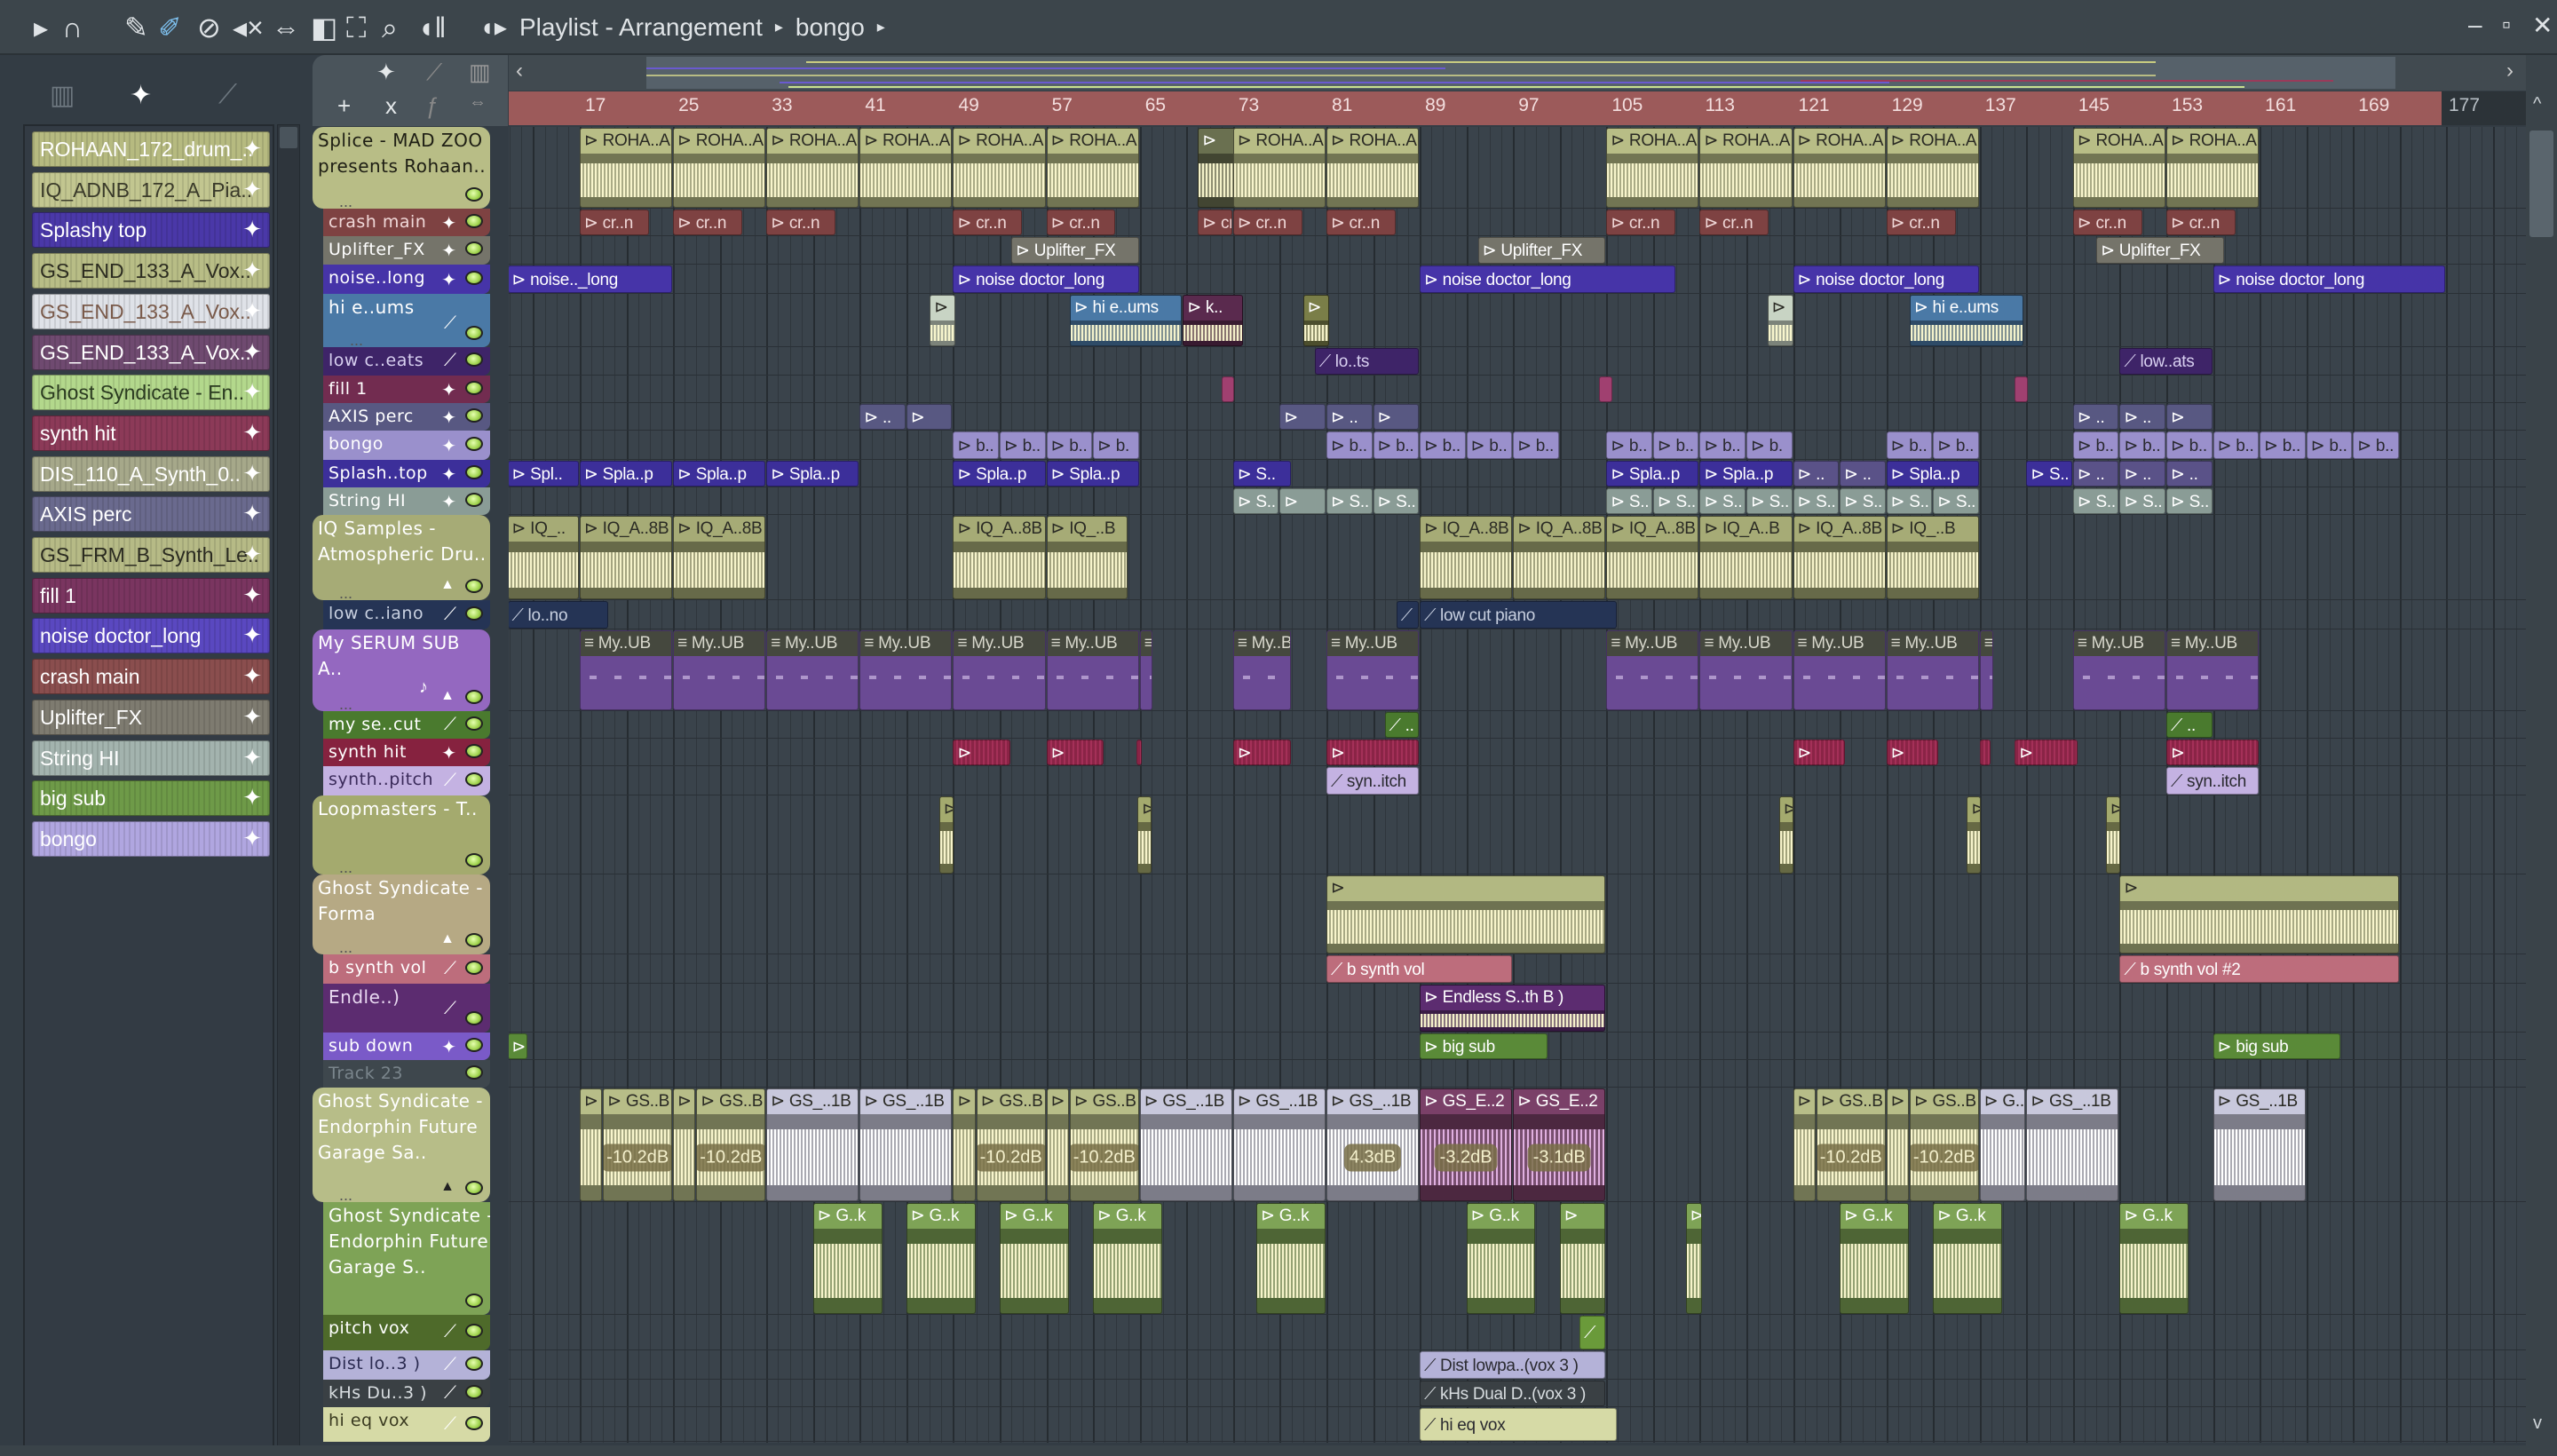  What do you see at coordinates (406, 1424) in the screenshot?
I see `track-header: hi eq vox ⟋` at bounding box center [406, 1424].